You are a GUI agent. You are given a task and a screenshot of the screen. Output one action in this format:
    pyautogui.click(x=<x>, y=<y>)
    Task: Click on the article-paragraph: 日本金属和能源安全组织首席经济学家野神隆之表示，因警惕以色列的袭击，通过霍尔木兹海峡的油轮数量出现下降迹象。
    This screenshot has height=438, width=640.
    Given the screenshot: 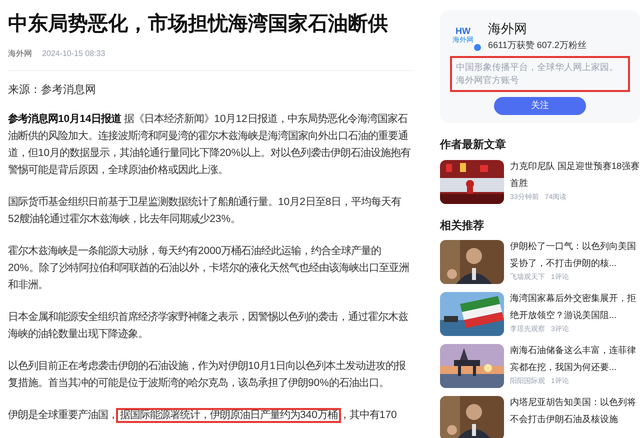 What is the action you would take?
    pyautogui.click(x=208, y=326)
    